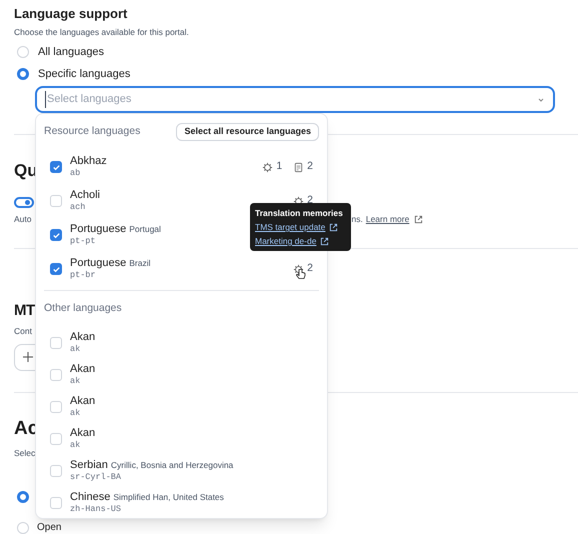  What do you see at coordinates (145, 229) in the screenshot?
I see `language-region: Portugal` at bounding box center [145, 229].